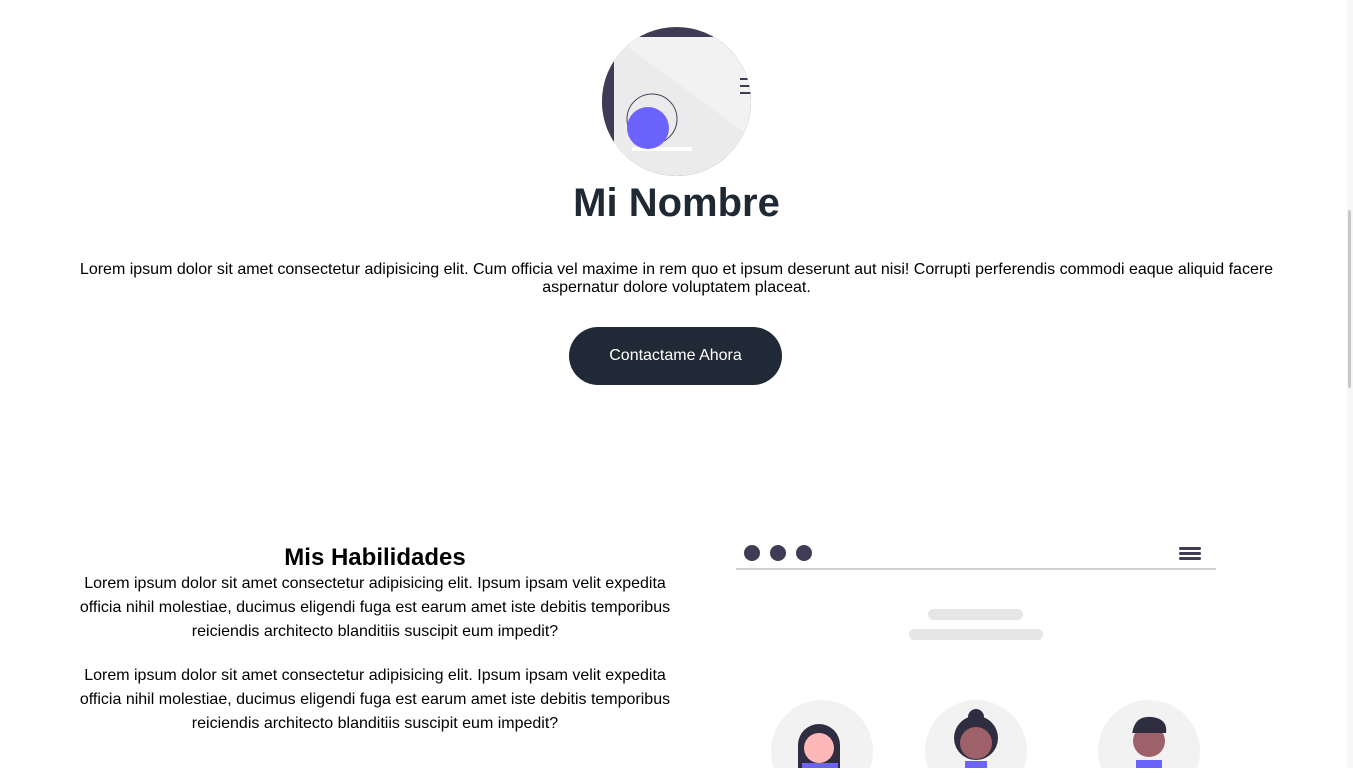  I want to click on page-scrollbar, so click(1350, 384).